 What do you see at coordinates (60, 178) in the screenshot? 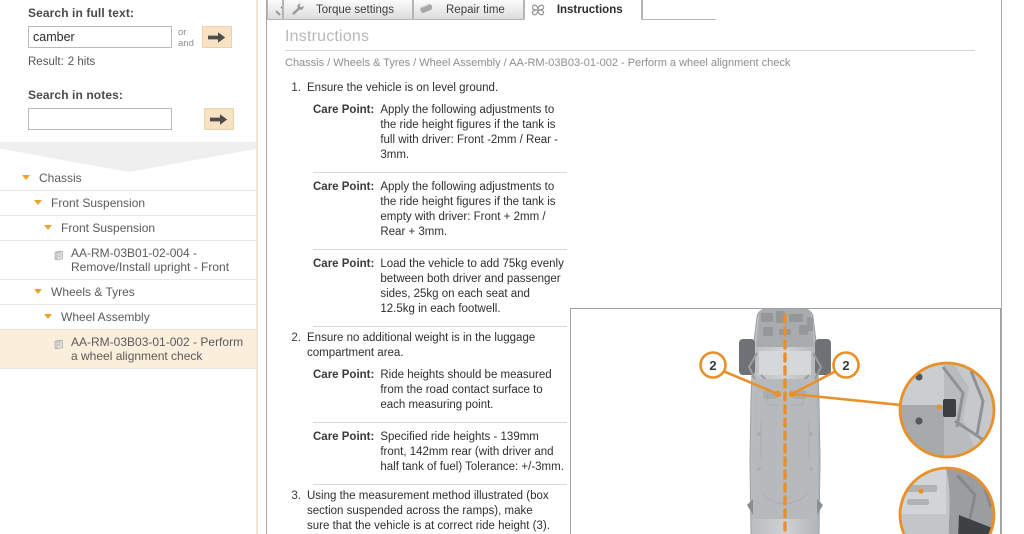
I see `tree-item-label: Chassis` at bounding box center [60, 178].